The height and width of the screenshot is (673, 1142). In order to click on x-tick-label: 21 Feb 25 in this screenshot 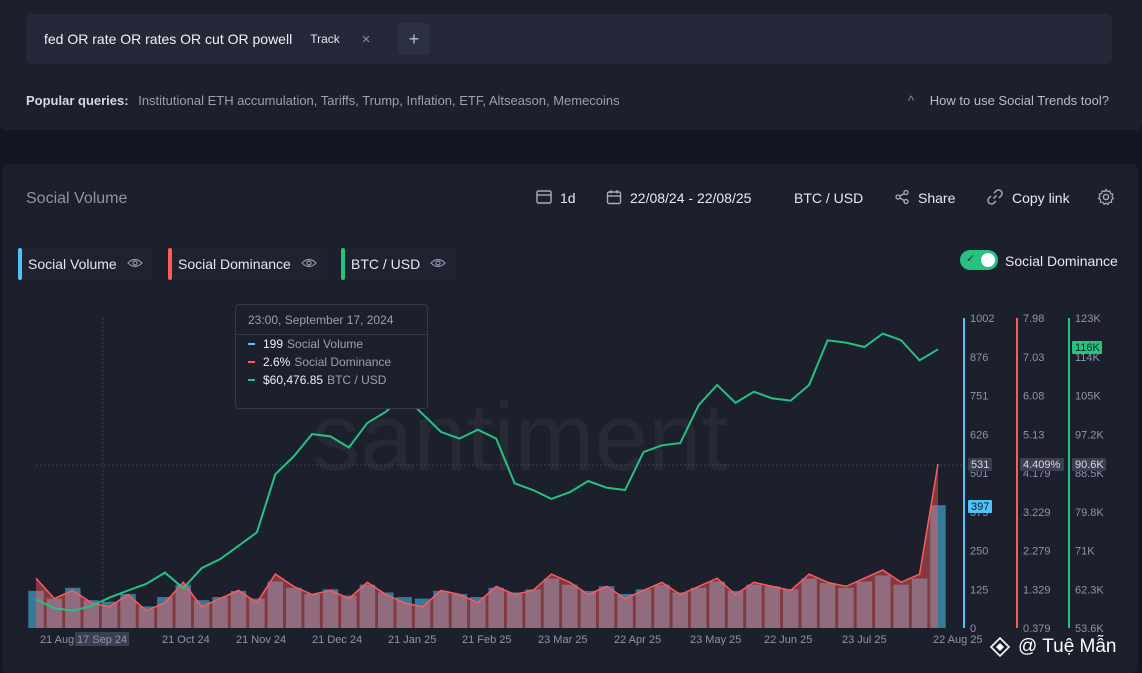, I will do `click(487, 640)`.